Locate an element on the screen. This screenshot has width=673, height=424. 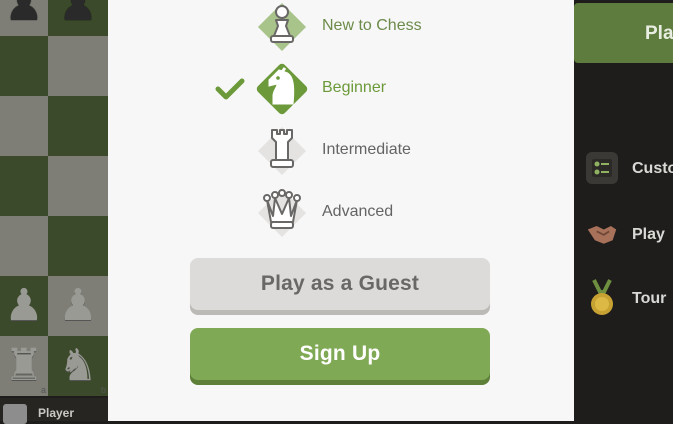
level-label: Beginner is located at coordinates (354, 87).